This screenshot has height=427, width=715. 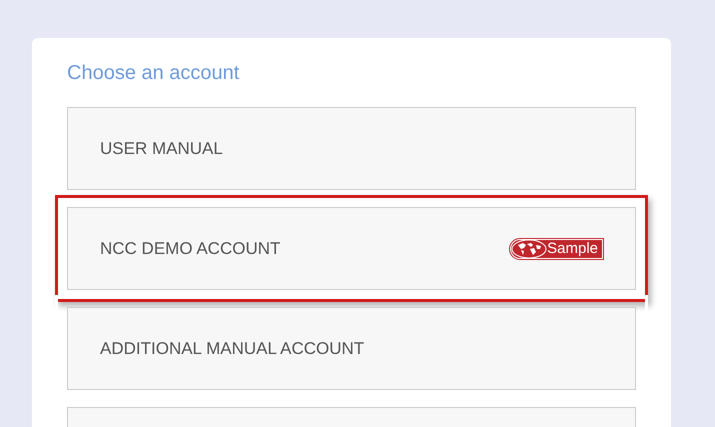 I want to click on account-name: ADDITIONAL MANUAL ACCOUNT, so click(x=232, y=349).